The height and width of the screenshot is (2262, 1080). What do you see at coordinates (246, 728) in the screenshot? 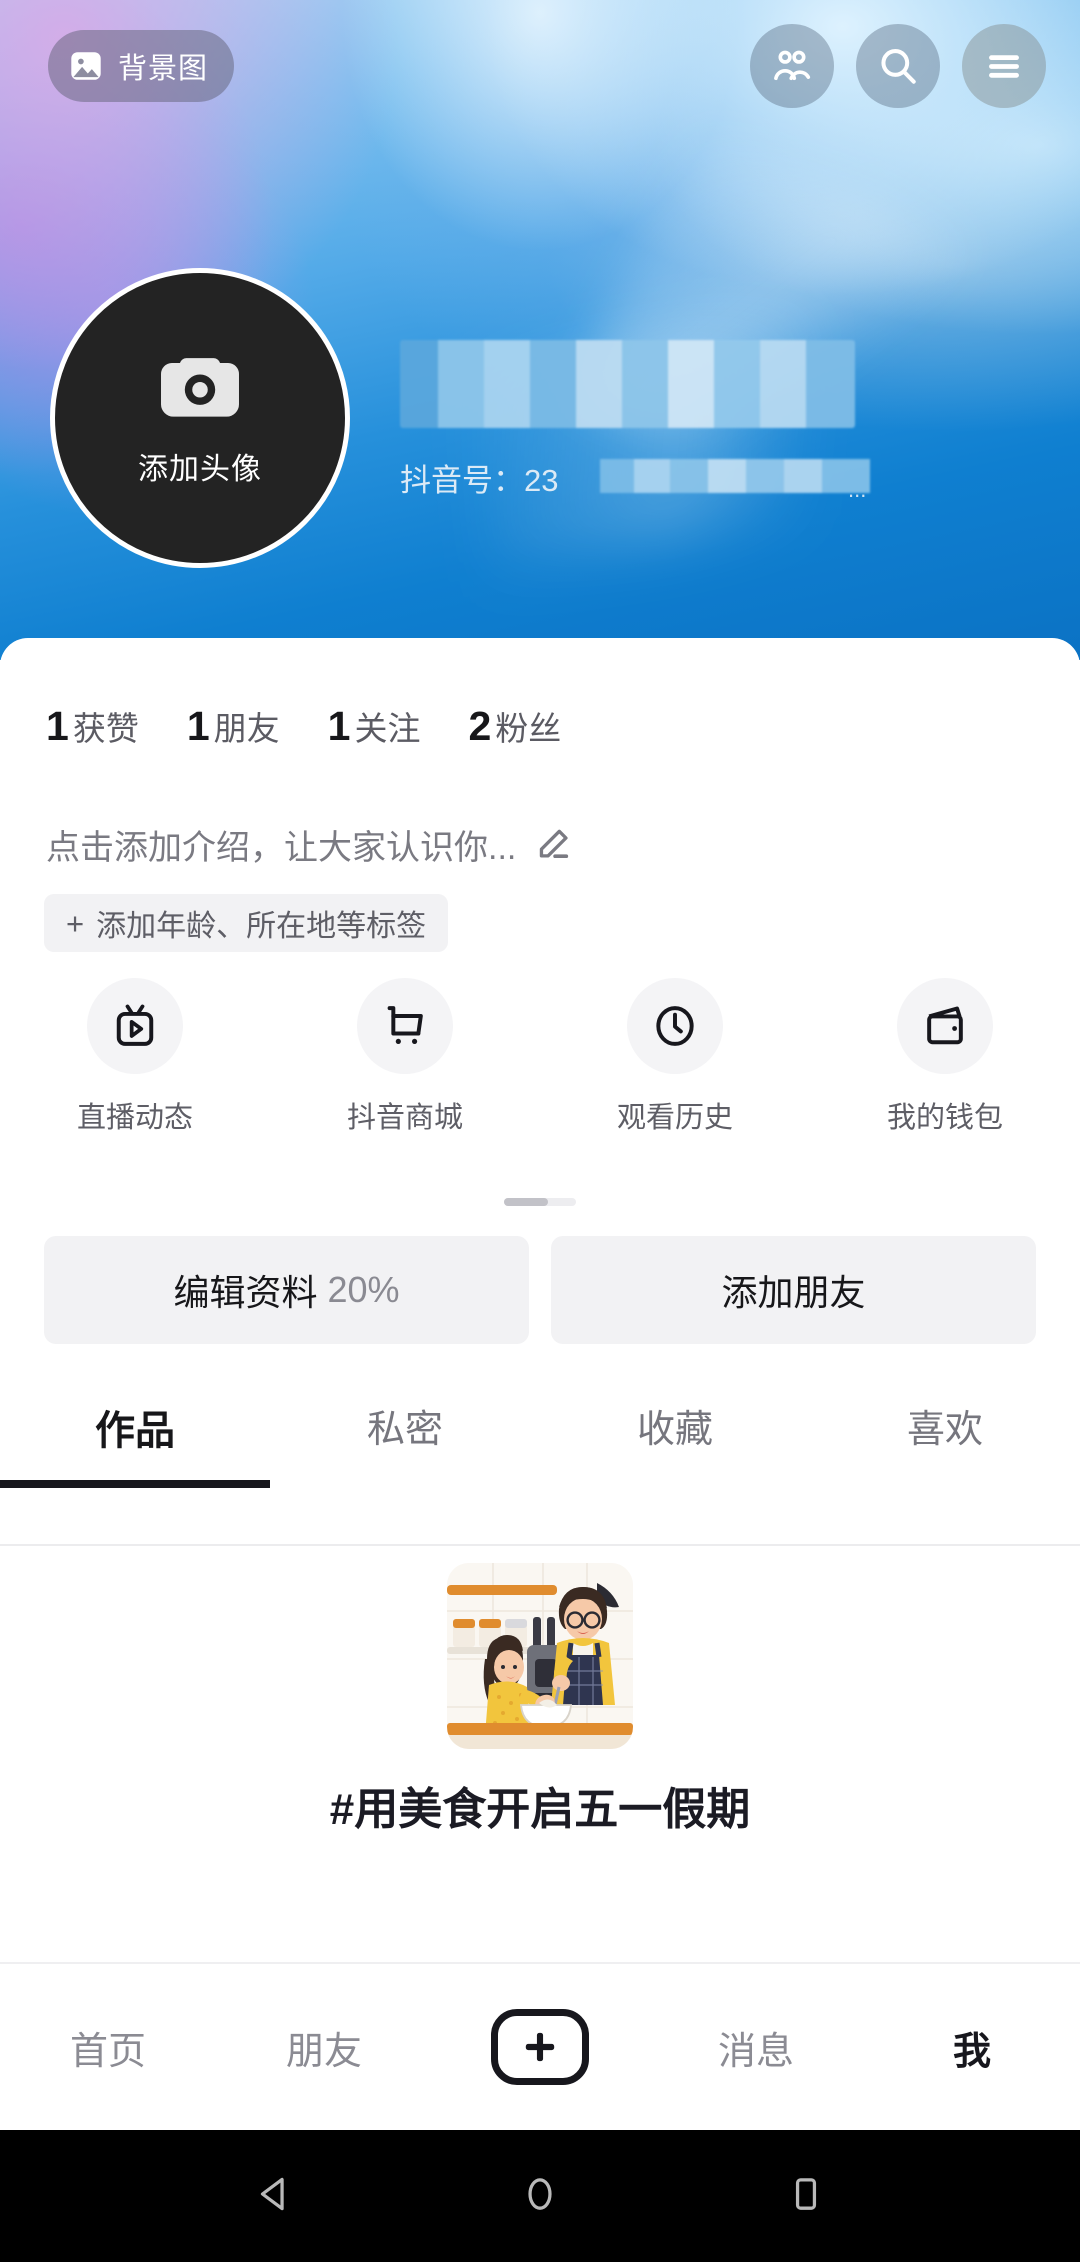
I see `stat-label: 朋友` at bounding box center [246, 728].